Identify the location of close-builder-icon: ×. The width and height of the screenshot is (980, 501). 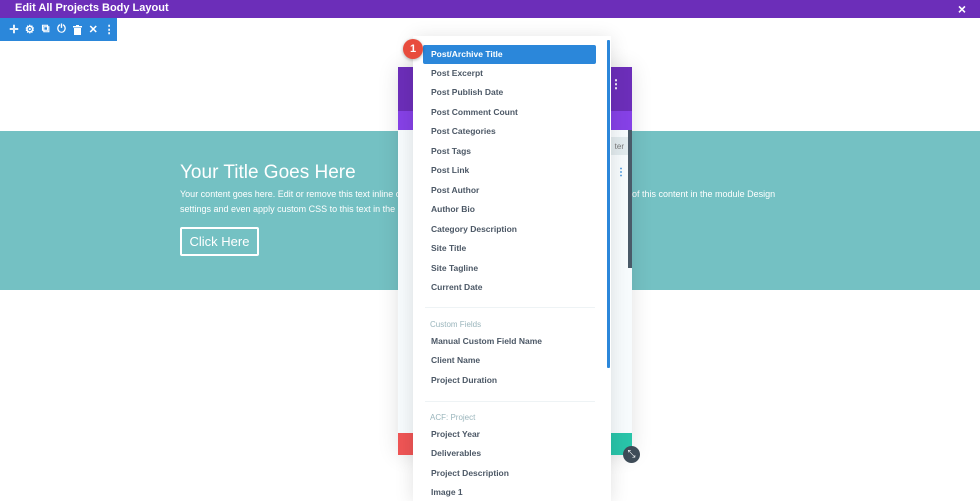
(962, 9).